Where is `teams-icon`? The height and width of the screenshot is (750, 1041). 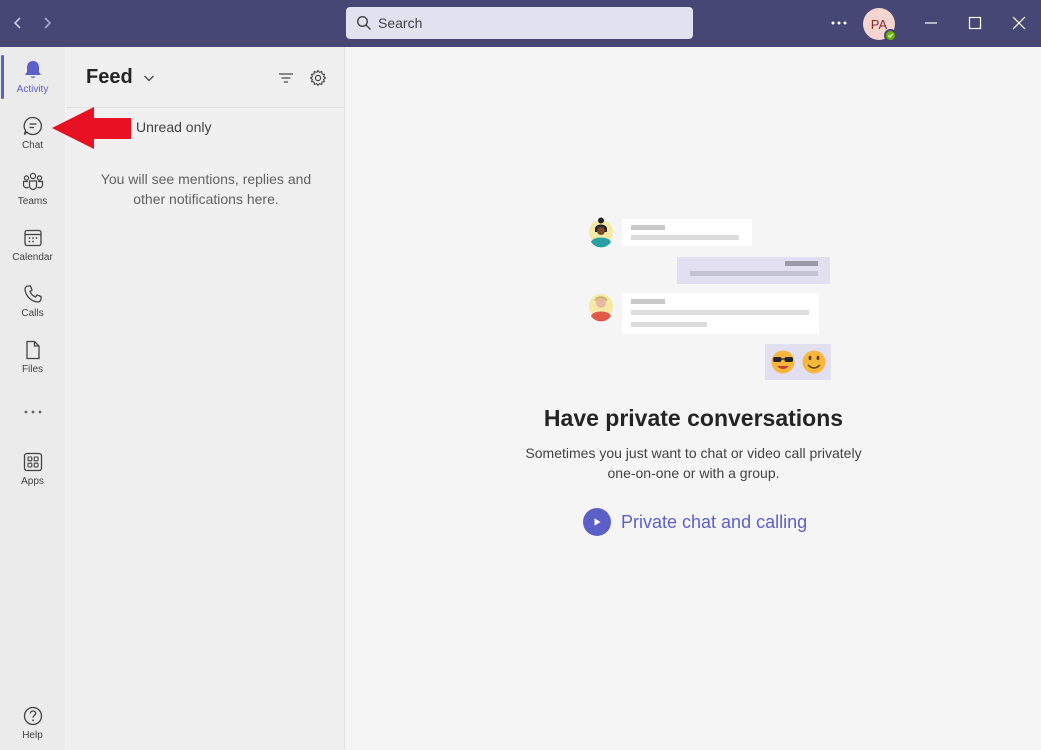 teams-icon is located at coordinates (32, 181).